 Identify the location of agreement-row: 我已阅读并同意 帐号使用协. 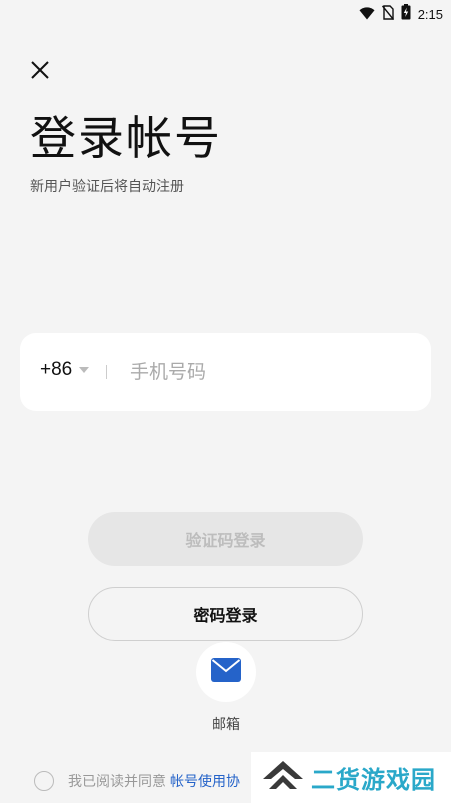
(137, 781).